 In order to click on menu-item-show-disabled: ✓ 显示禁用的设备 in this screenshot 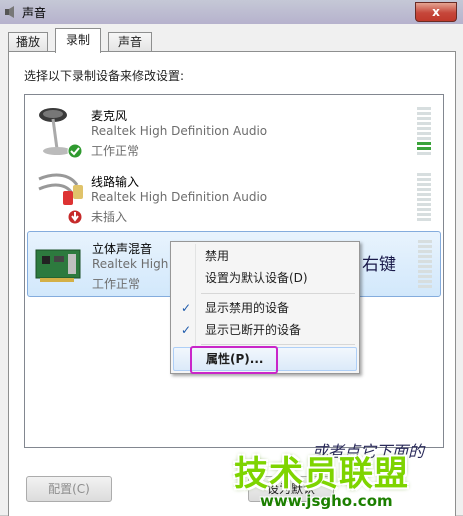, I will do `click(265, 308)`.